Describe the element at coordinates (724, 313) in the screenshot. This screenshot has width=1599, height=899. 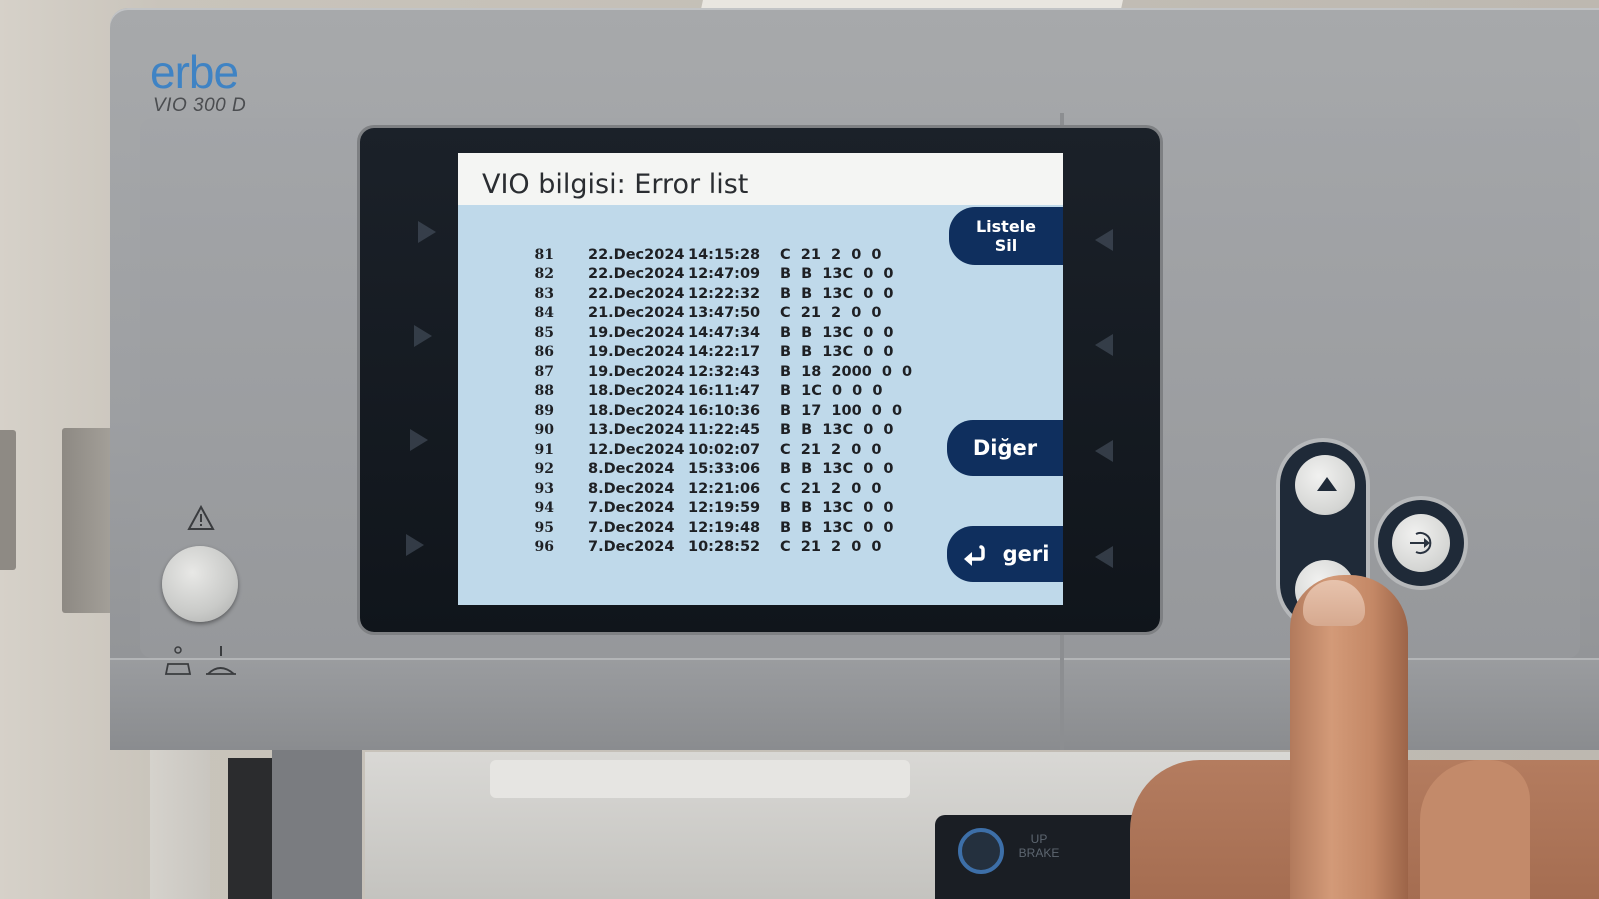
I see `log-time: 13:47:50` at that location.